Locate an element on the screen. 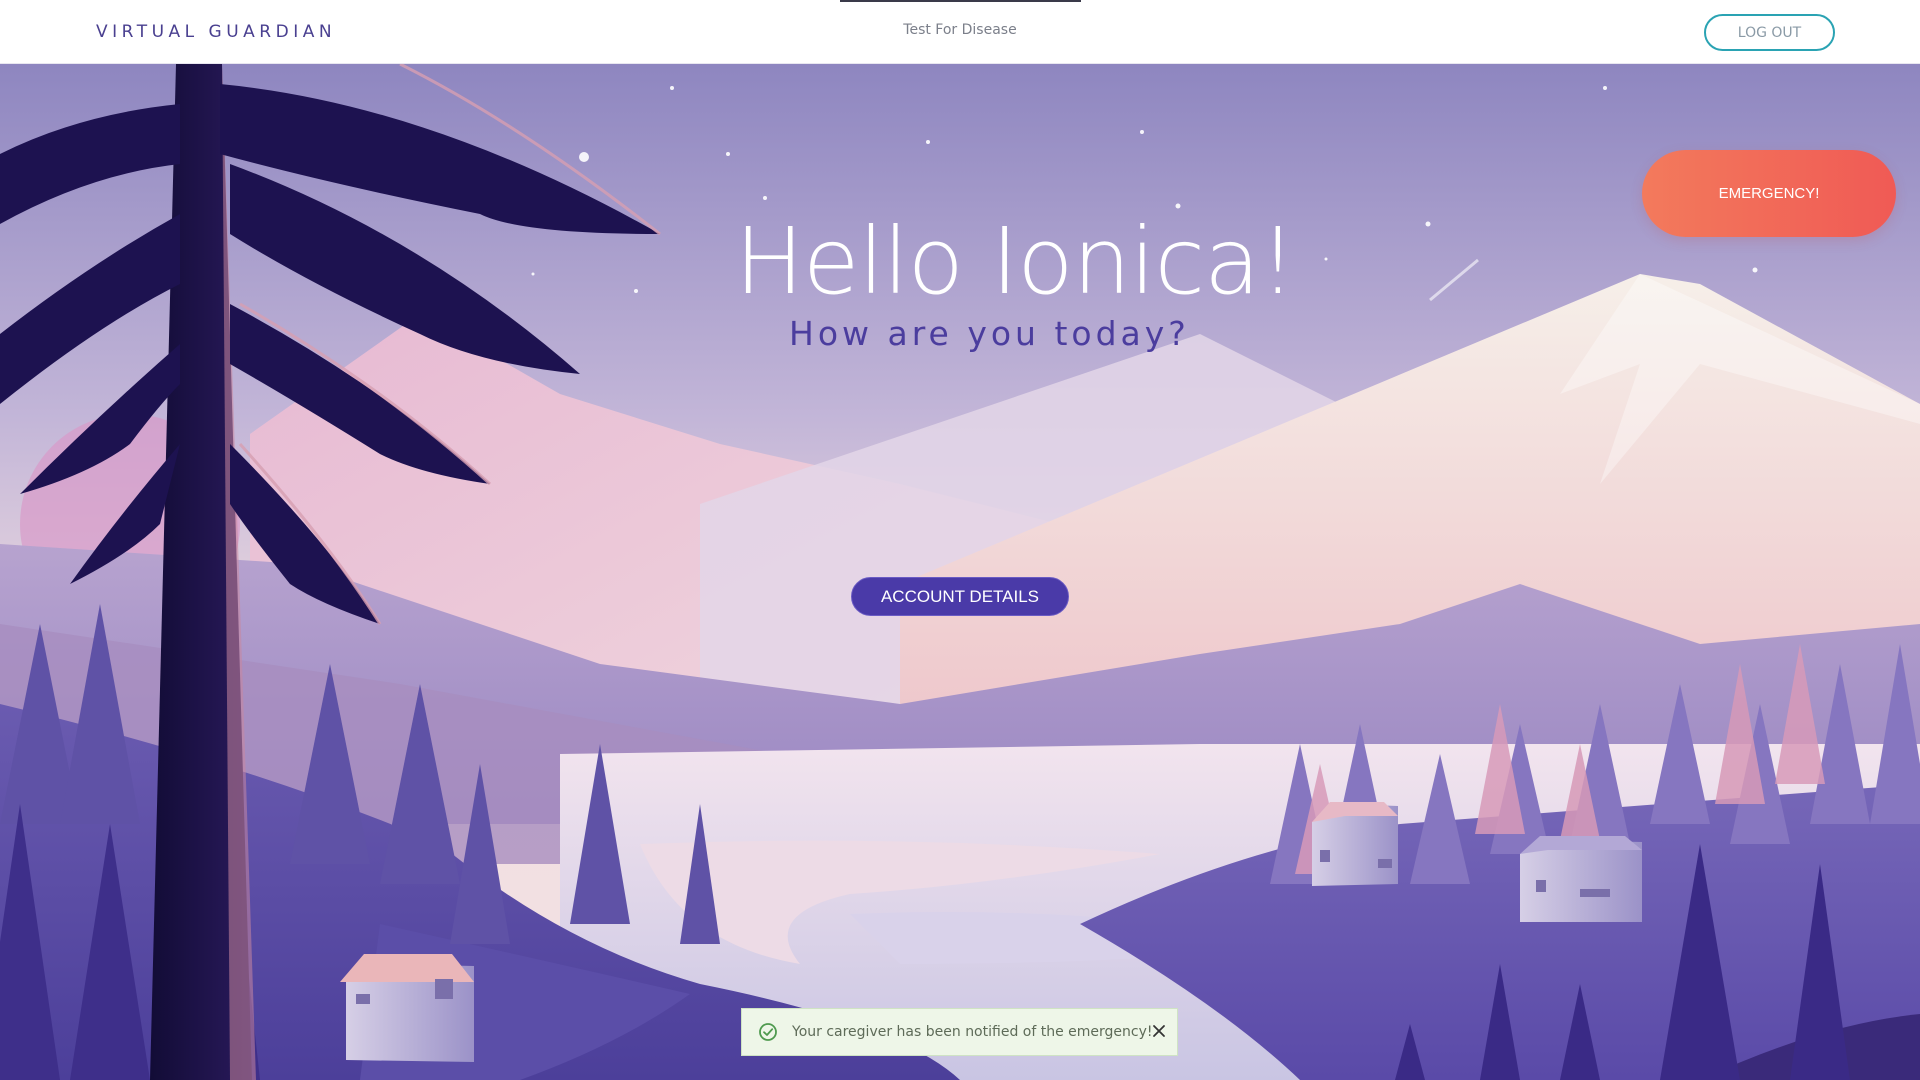 The width and height of the screenshot is (1920, 1080). close-icon is located at coordinates (1159, 1031).